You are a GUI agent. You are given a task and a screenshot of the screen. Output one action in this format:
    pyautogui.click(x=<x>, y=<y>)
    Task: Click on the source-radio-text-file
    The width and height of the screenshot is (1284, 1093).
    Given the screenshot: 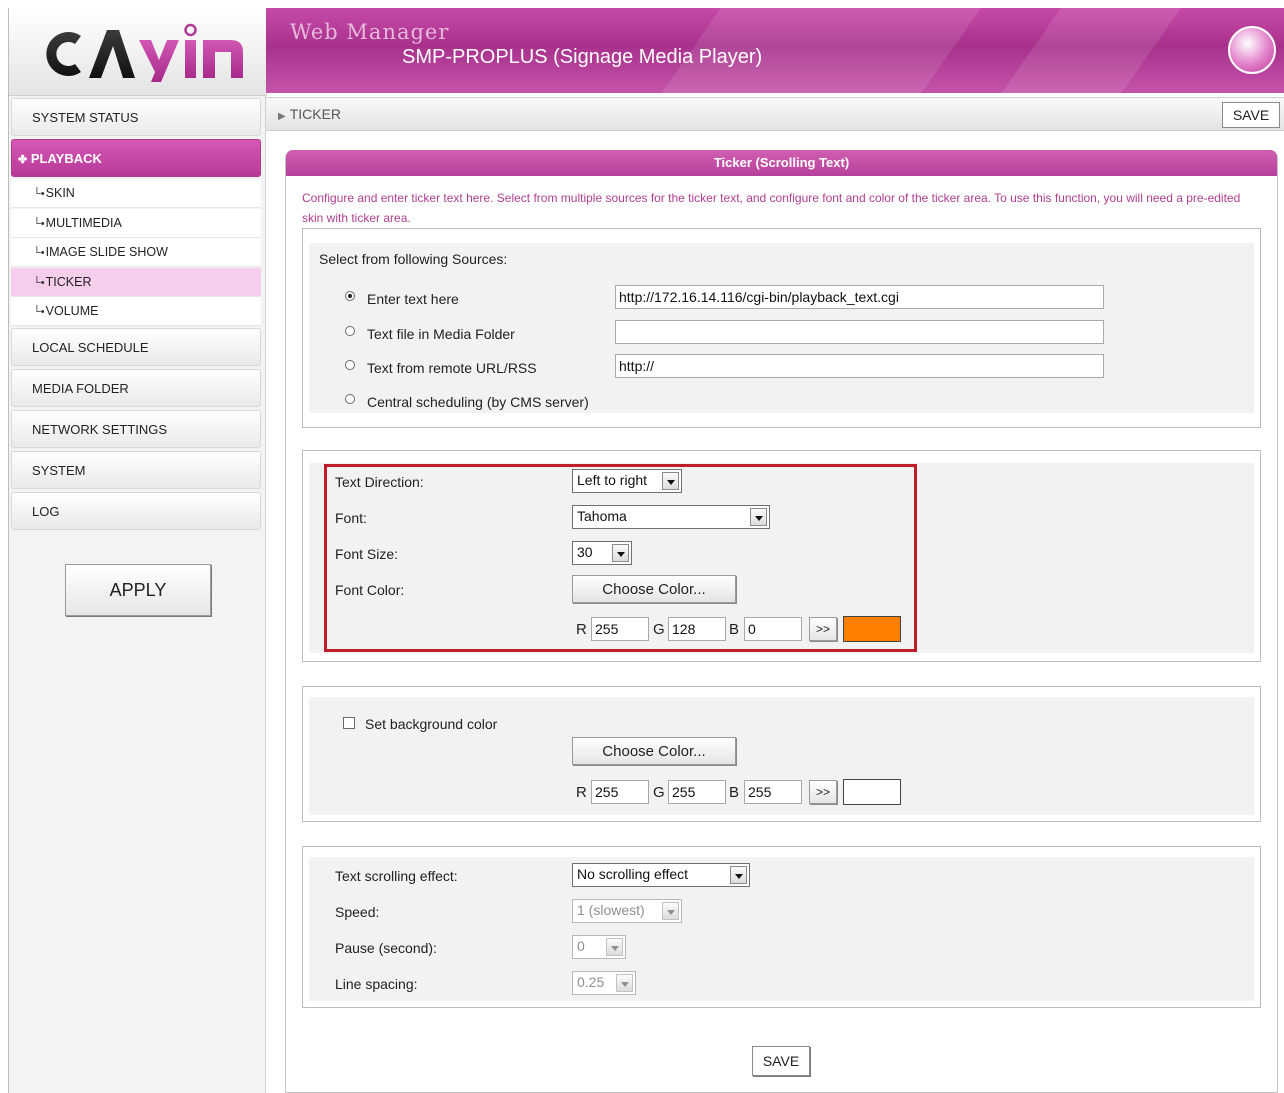 What is the action you would take?
    pyautogui.click(x=350, y=331)
    